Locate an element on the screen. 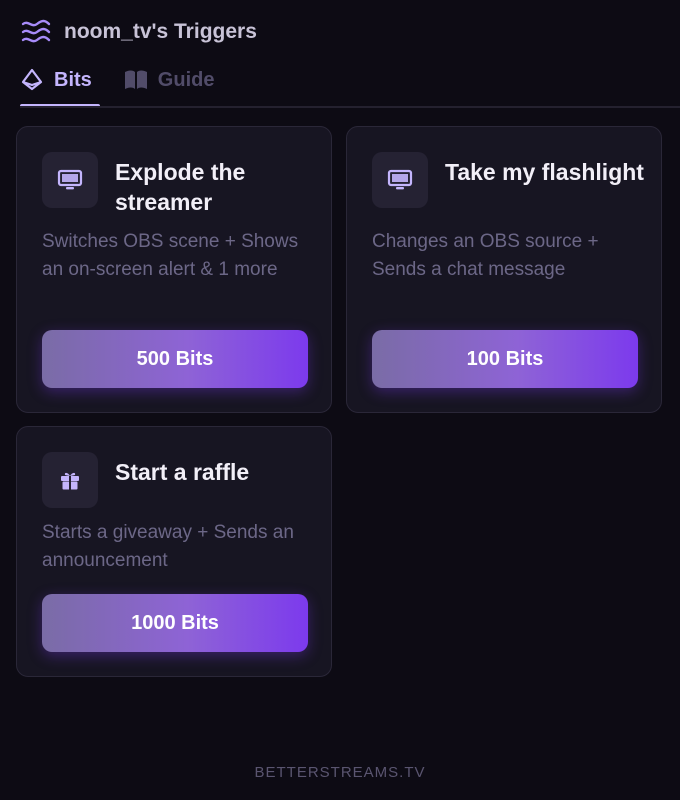  trigger-cost-button: 500 Bits is located at coordinates (175, 359).